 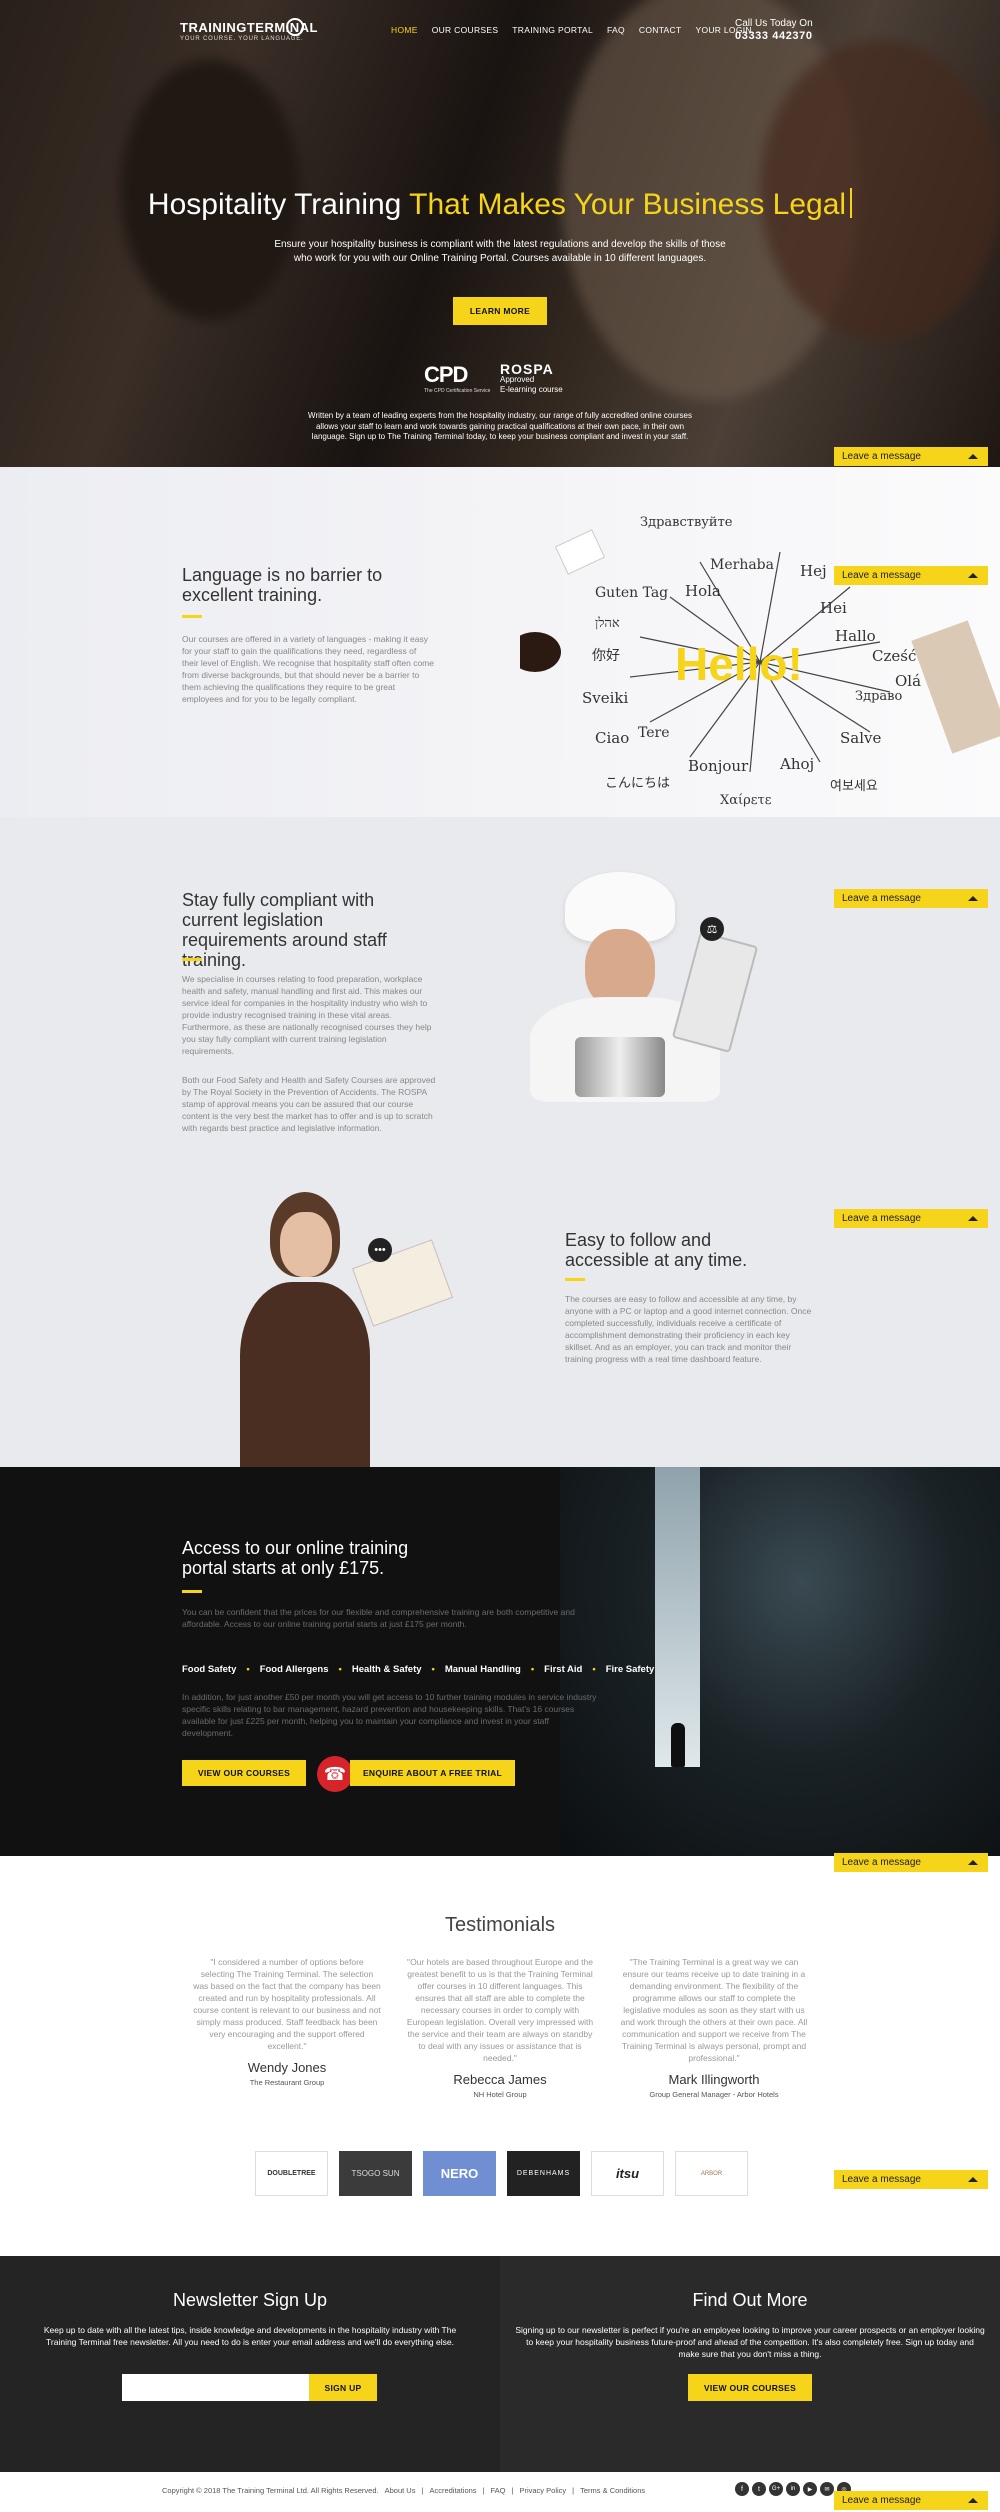 I want to click on logo-caffe-nero: NERO, so click(x=459, y=2173).